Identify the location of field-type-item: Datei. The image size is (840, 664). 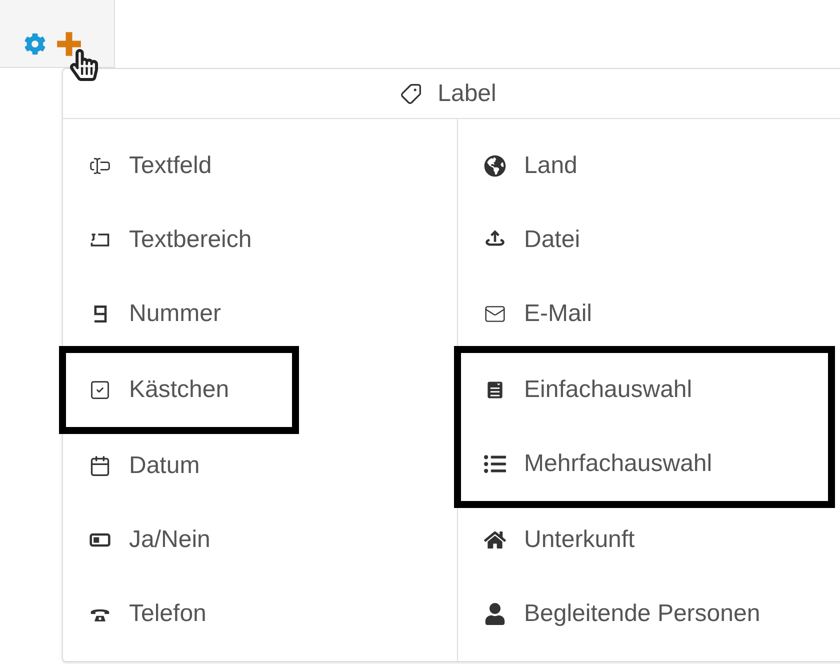
(649, 240).